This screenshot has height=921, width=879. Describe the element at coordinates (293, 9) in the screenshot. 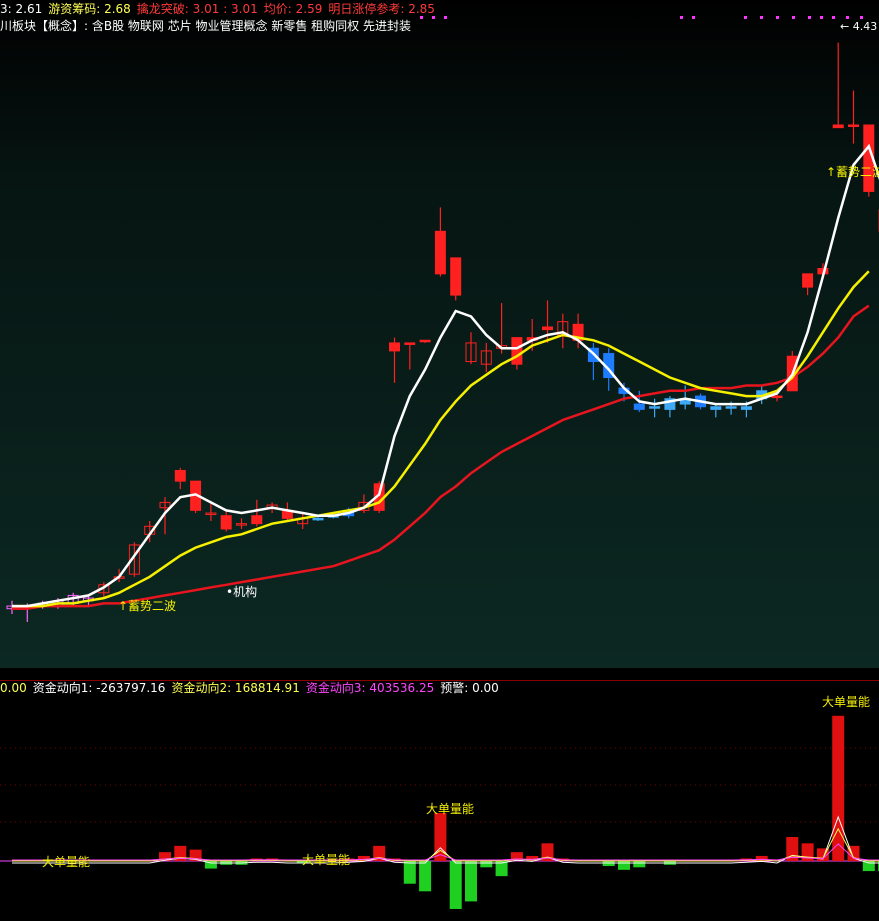

I see `main-item: 均价: 2.59` at that location.